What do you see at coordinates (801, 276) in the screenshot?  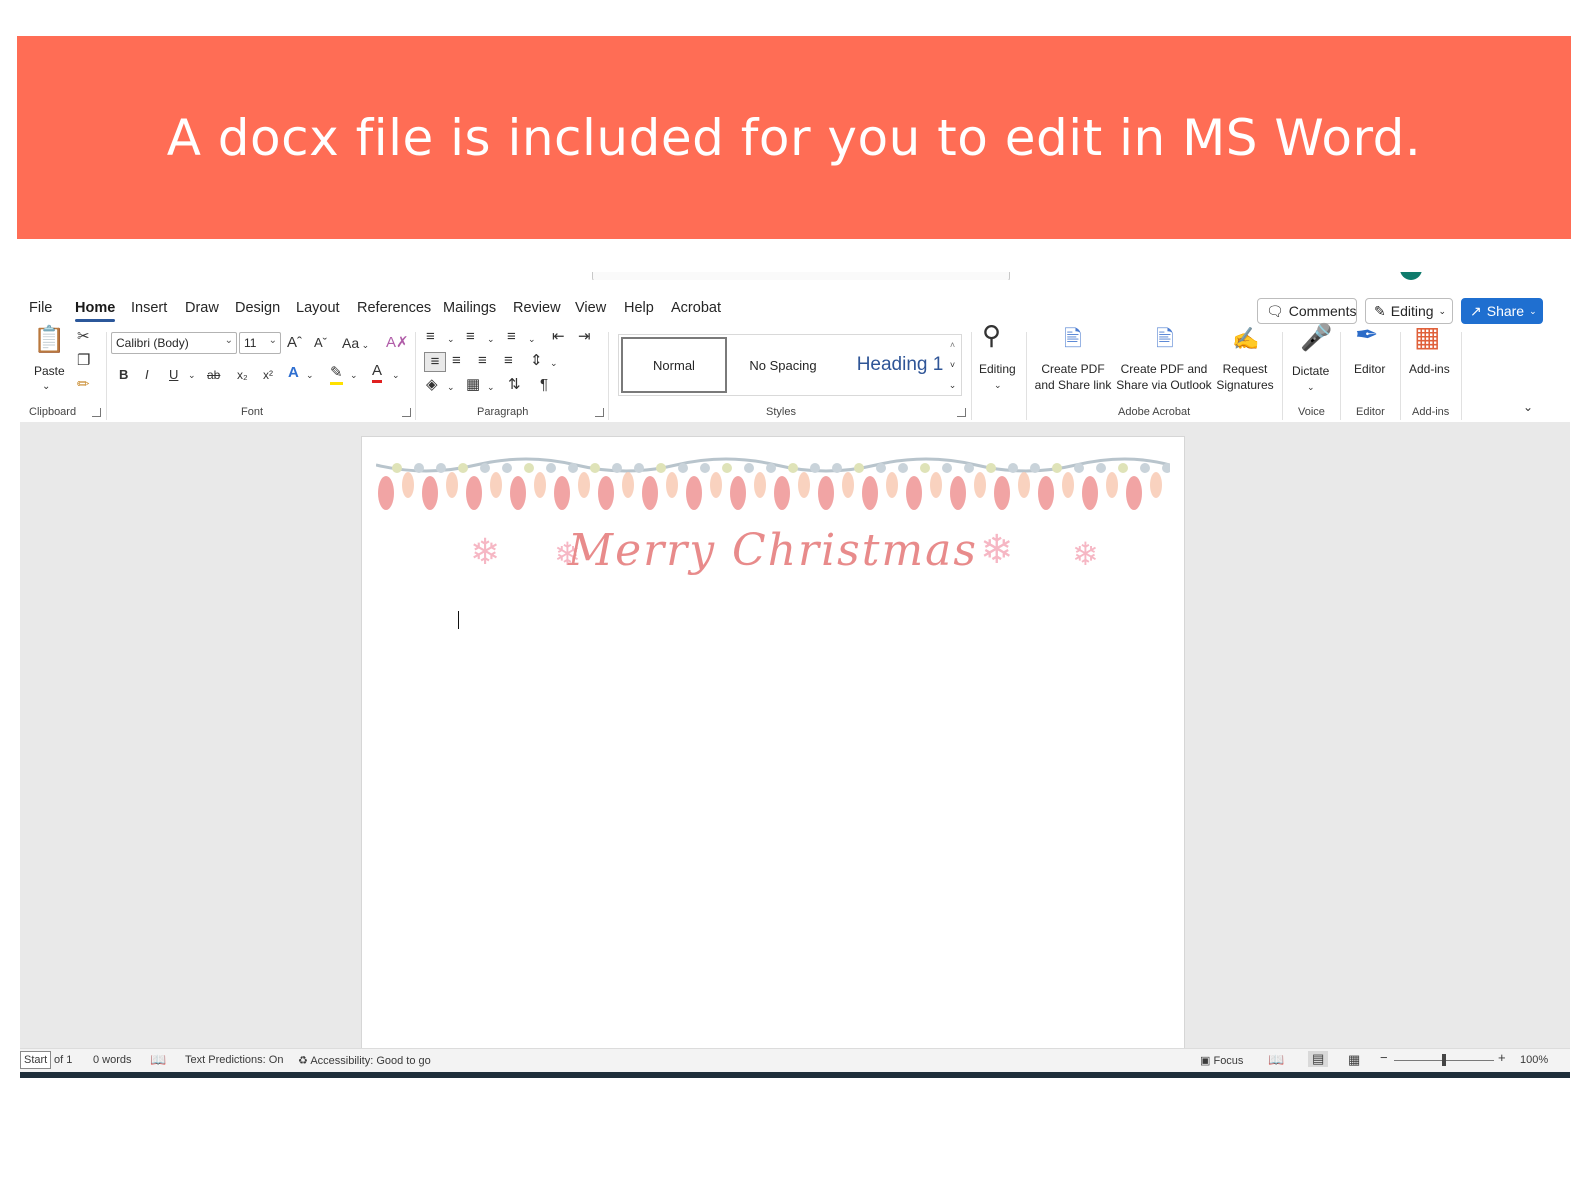 I see `search-box` at bounding box center [801, 276].